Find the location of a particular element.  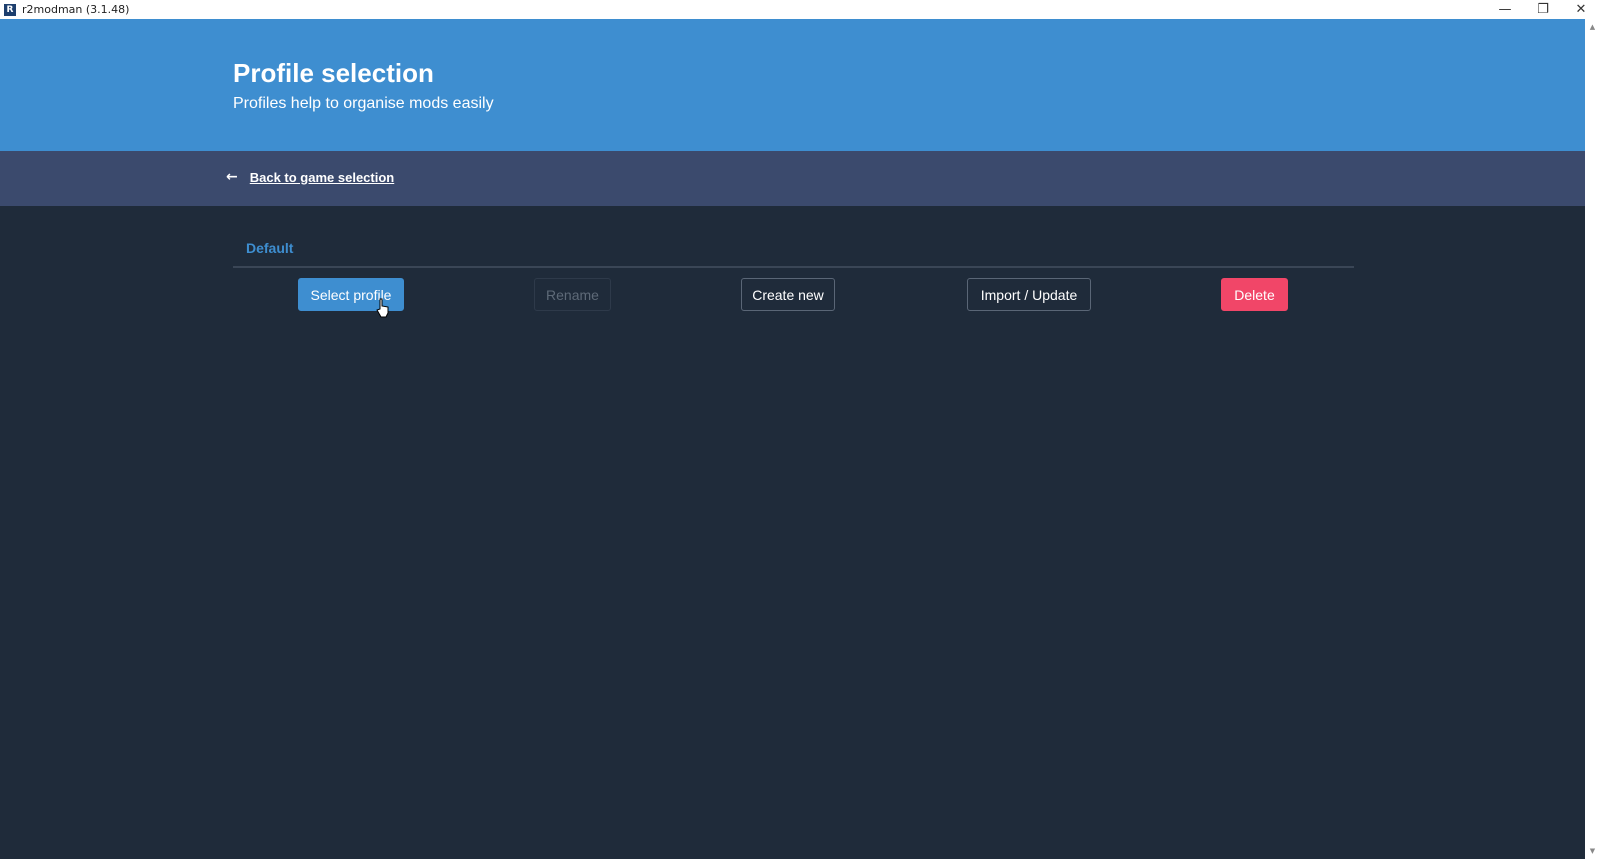

window-title: r2modman (3.1.48) is located at coordinates (76, 9).